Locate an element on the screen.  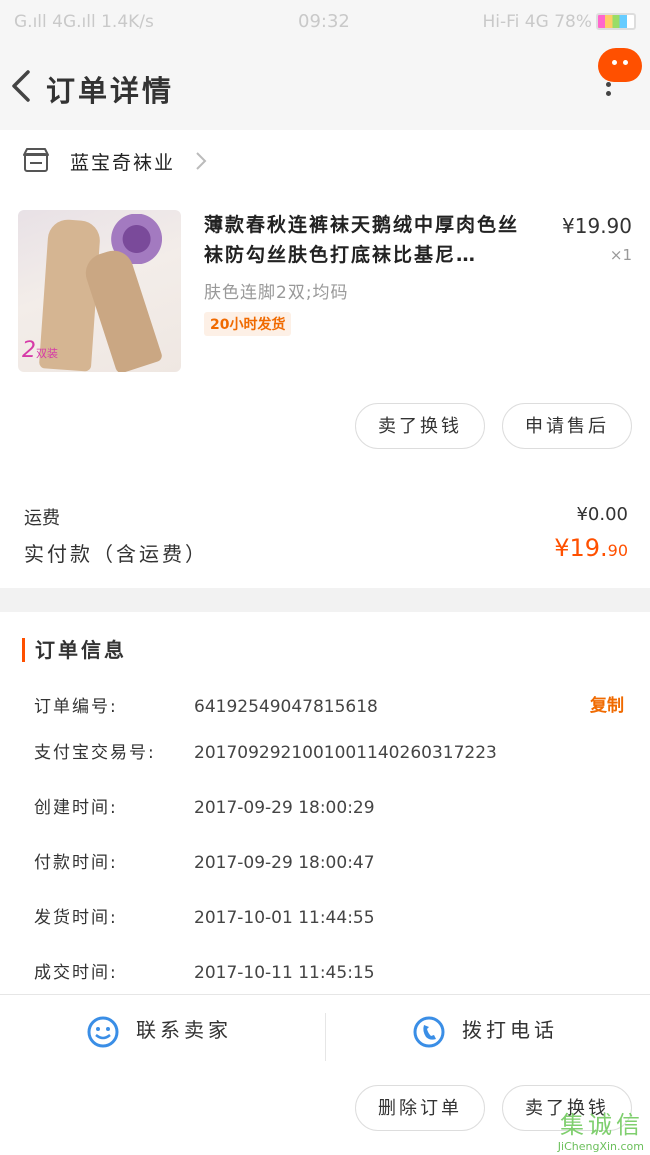
sell-for-cash-button: 卖了换钱 is located at coordinates (420, 426).